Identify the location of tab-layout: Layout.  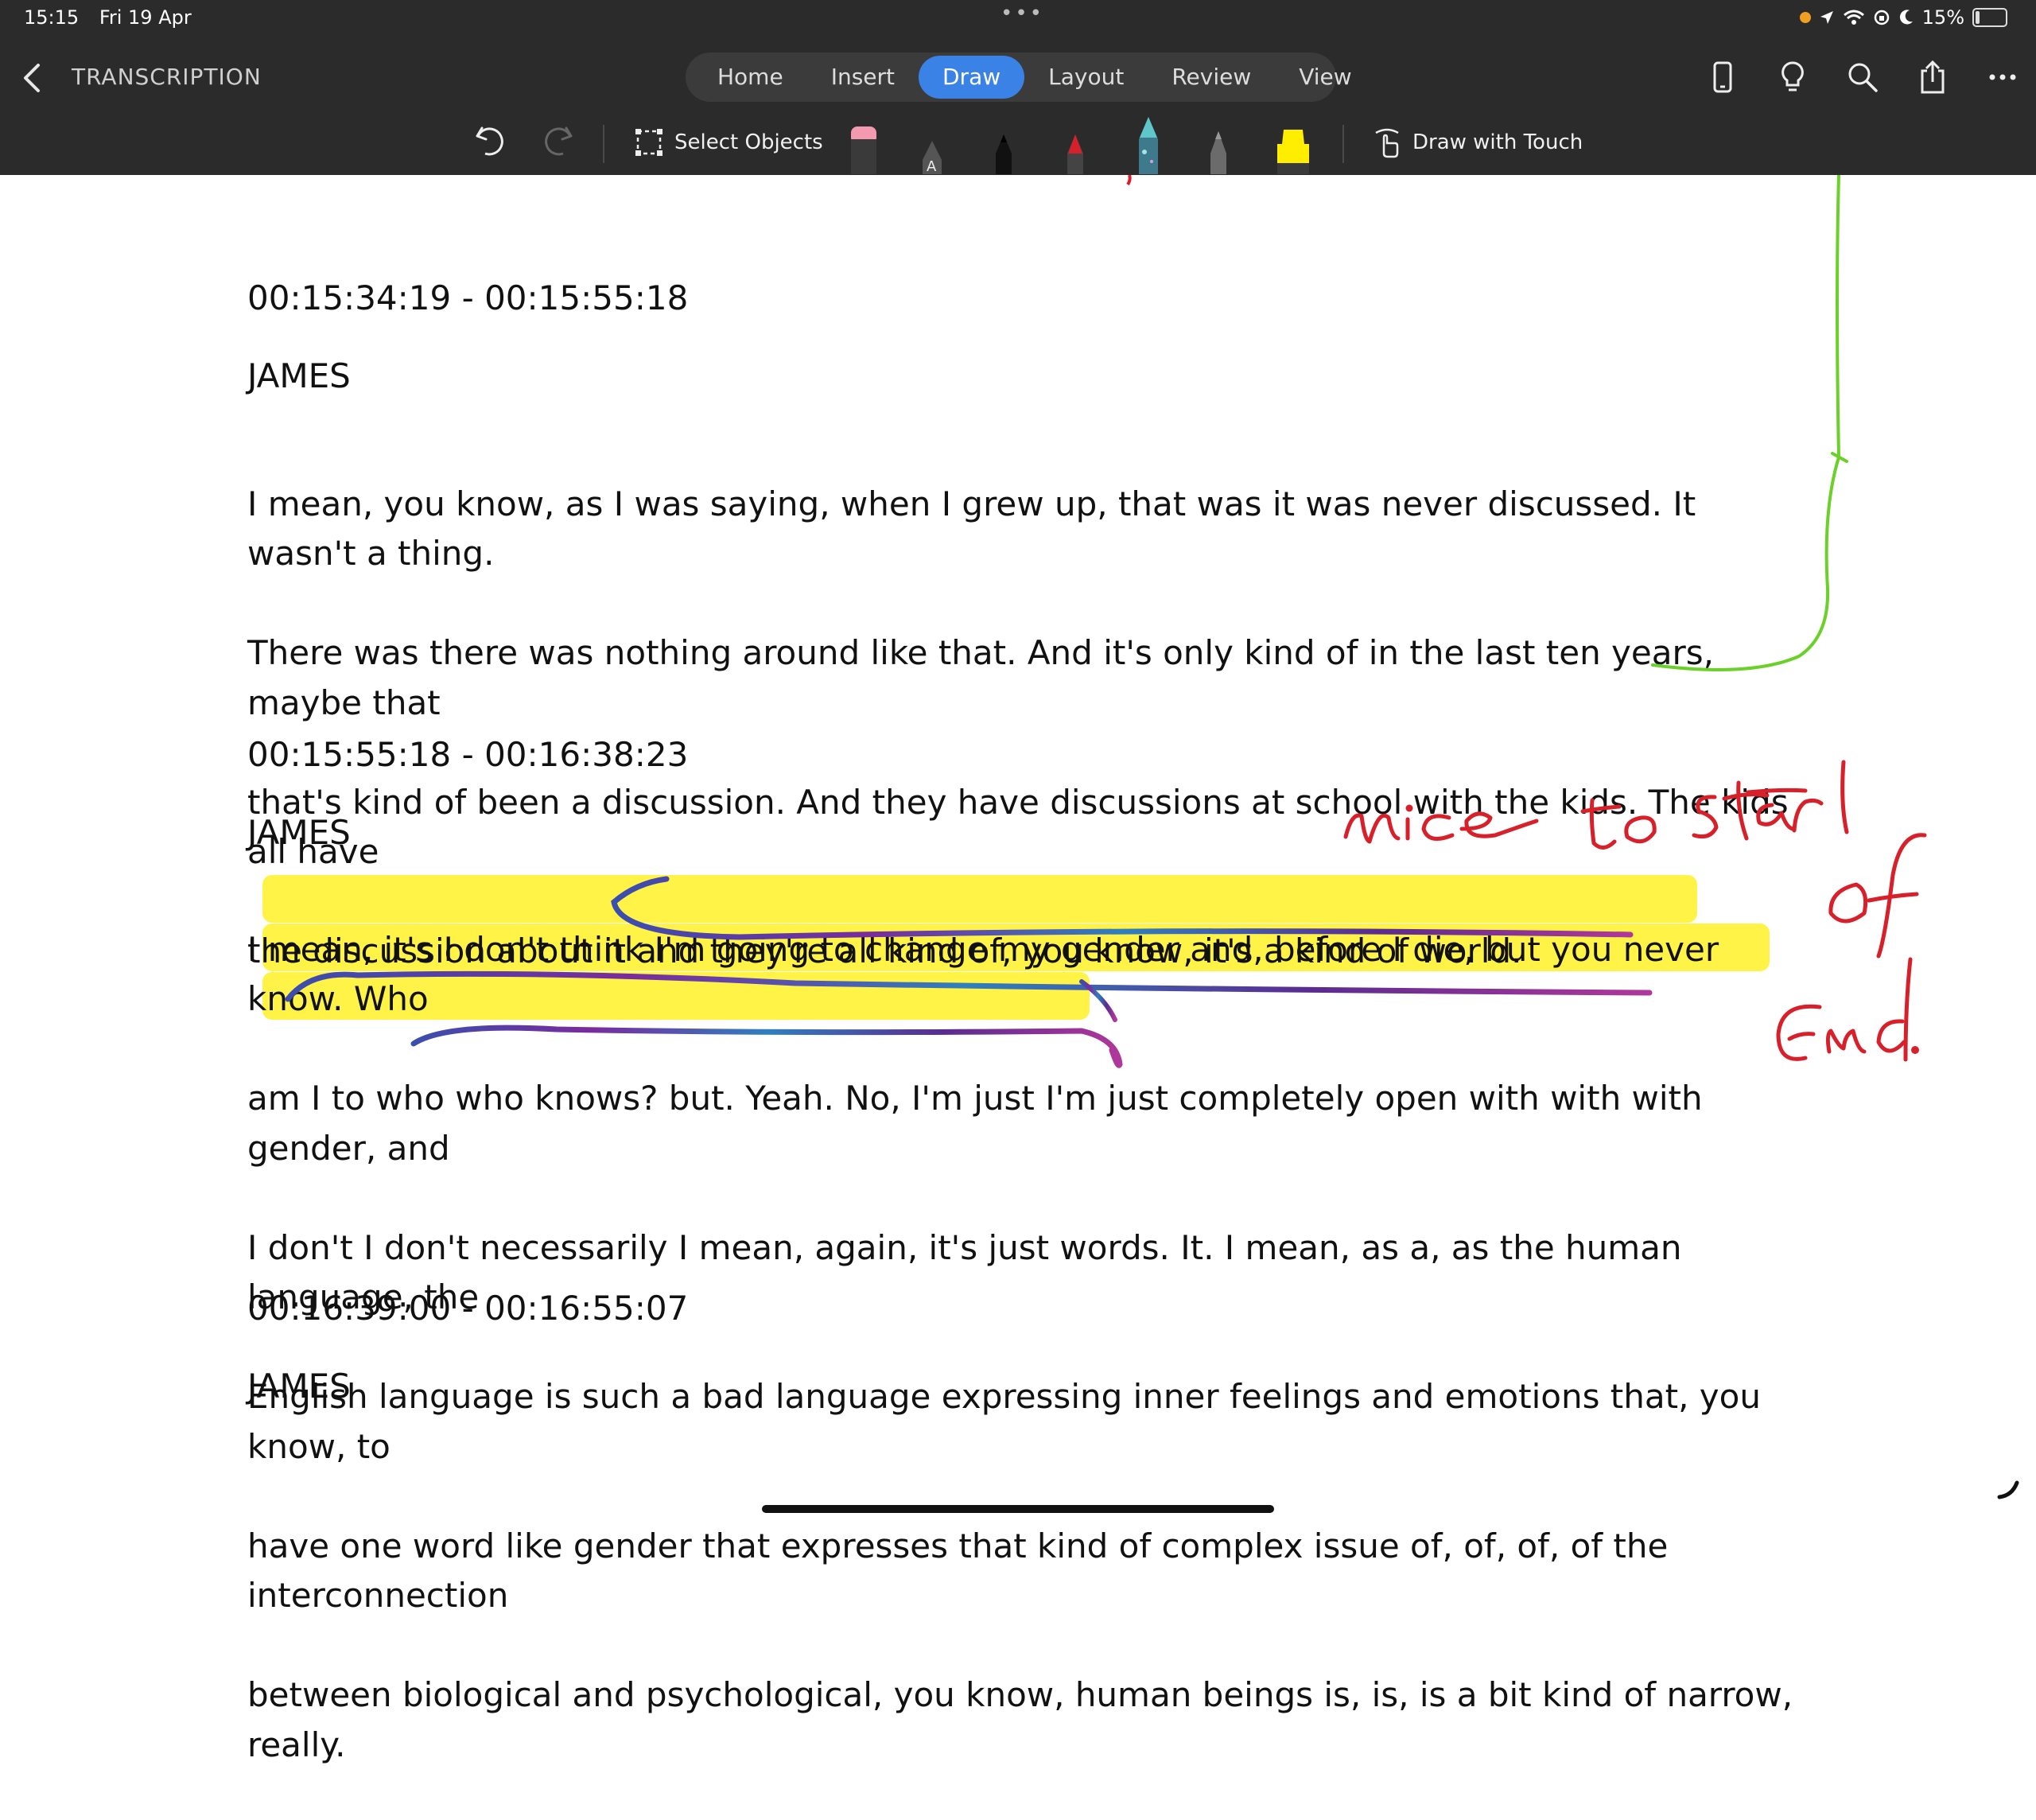
(1086, 77).